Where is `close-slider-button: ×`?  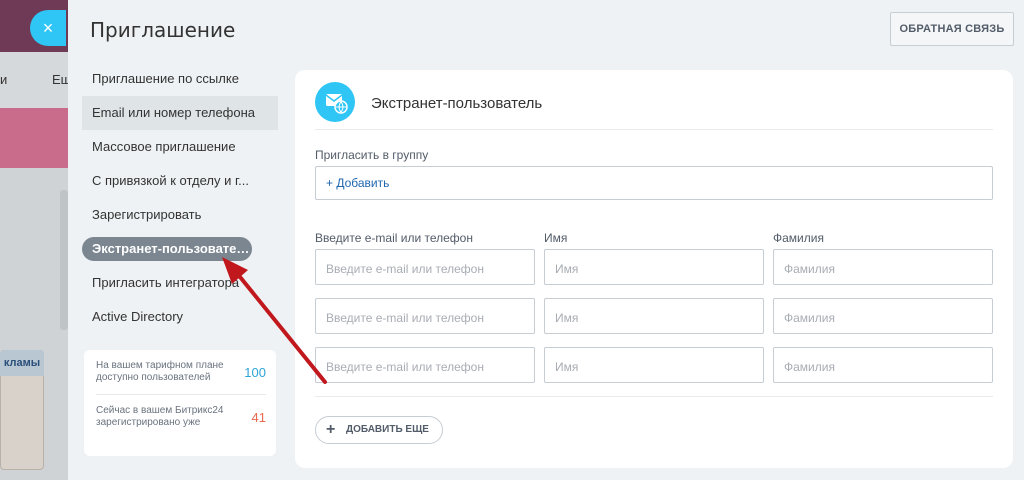 close-slider-button: × is located at coordinates (48, 28).